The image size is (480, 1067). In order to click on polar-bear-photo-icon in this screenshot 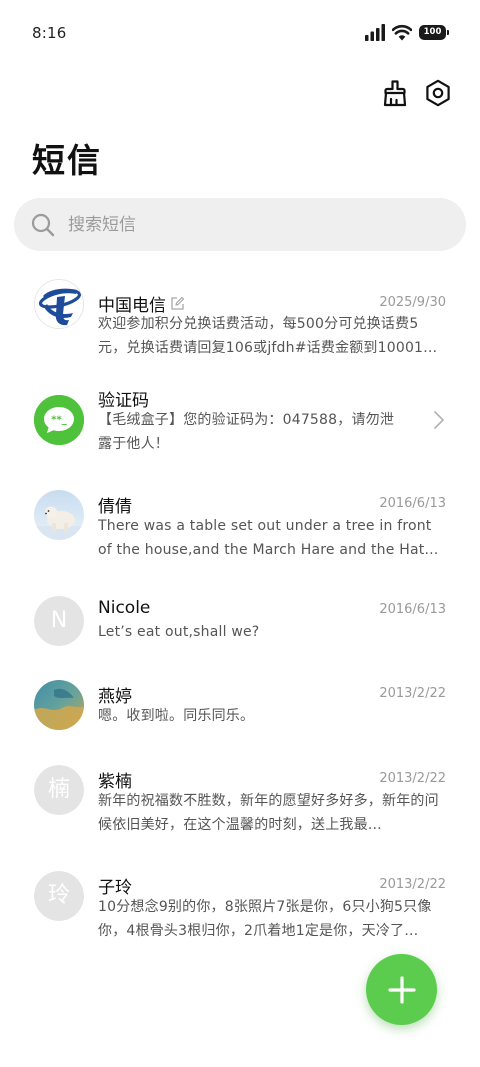, I will do `click(59, 515)`.